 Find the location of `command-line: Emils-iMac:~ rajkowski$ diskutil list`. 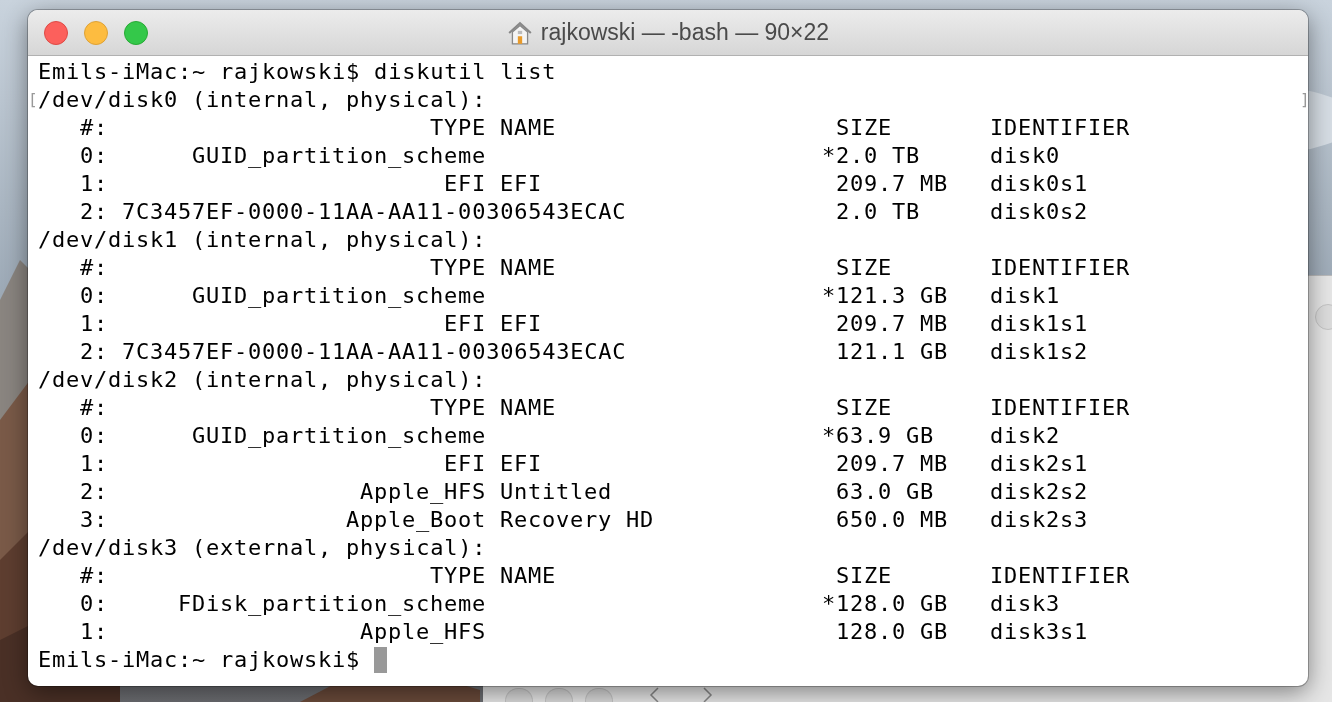

command-line: Emils-iMac:~ rajkowski$ diskutil list is located at coordinates (297, 72).